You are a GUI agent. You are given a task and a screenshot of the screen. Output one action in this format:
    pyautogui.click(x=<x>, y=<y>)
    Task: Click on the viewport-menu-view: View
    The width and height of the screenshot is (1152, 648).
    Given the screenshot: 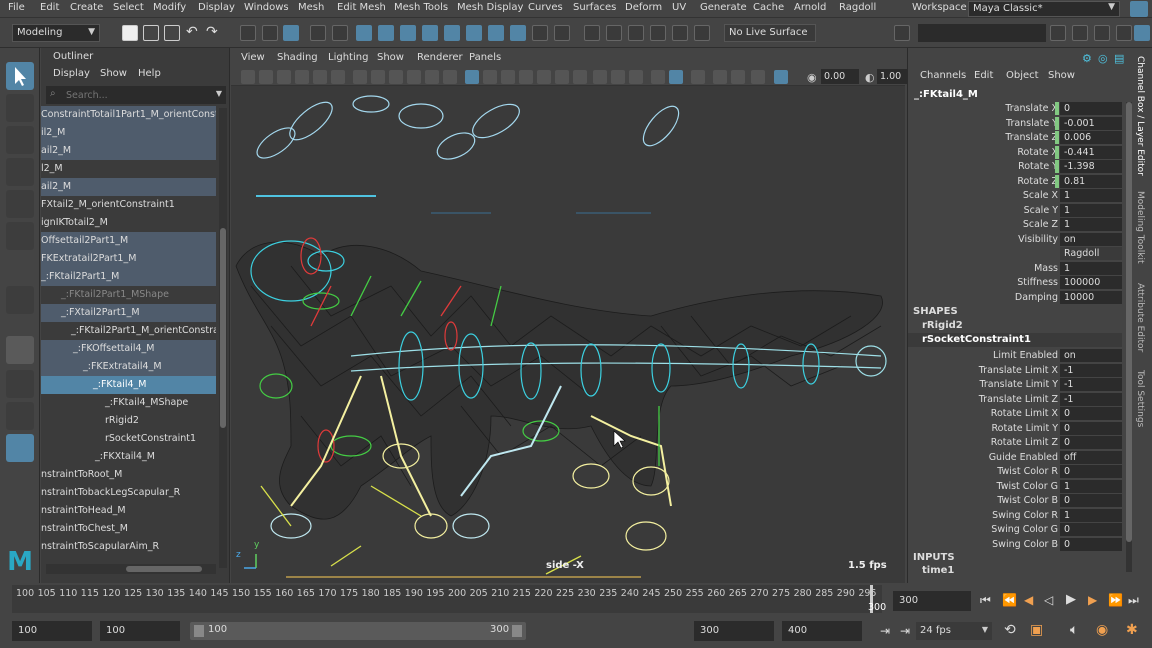 What is the action you would take?
    pyautogui.click(x=253, y=57)
    